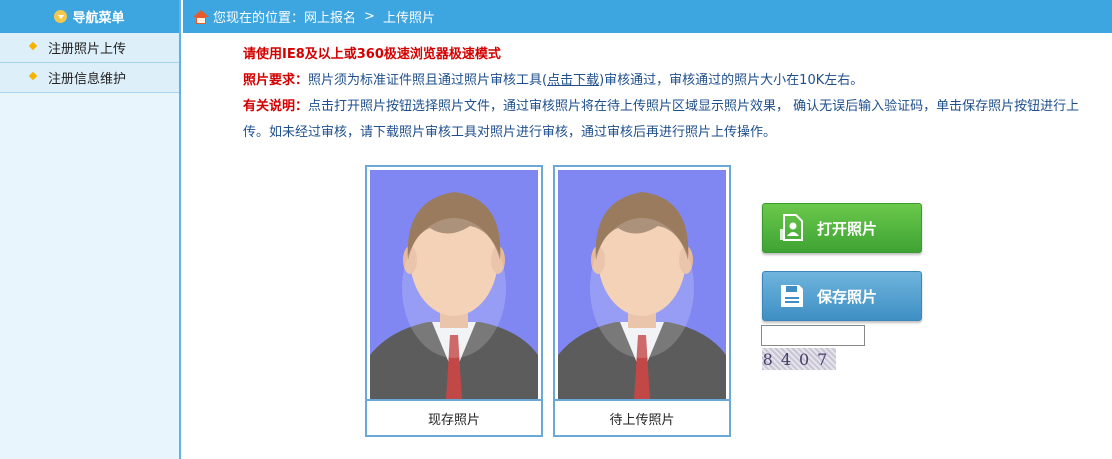 This screenshot has width=1112, height=459. Describe the element at coordinates (847, 296) in the screenshot. I see `save-photo-label: 保存照片` at that location.